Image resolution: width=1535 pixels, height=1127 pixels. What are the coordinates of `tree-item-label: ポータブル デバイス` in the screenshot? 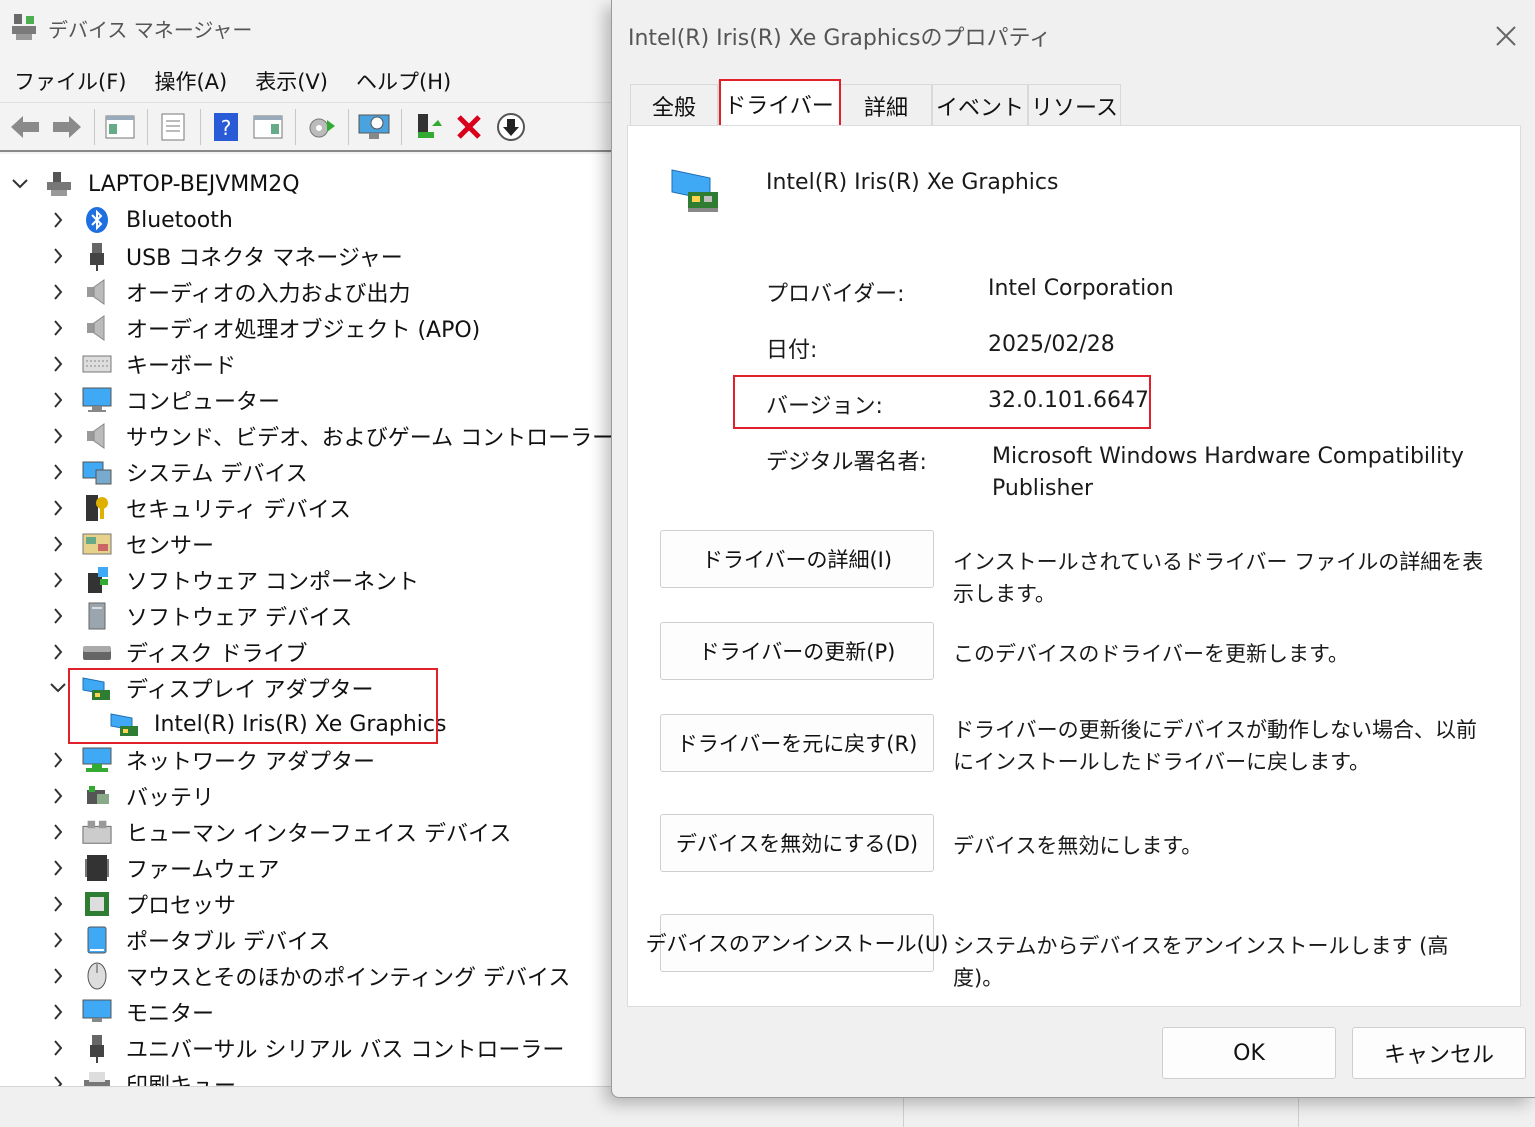 It's located at (228, 942).